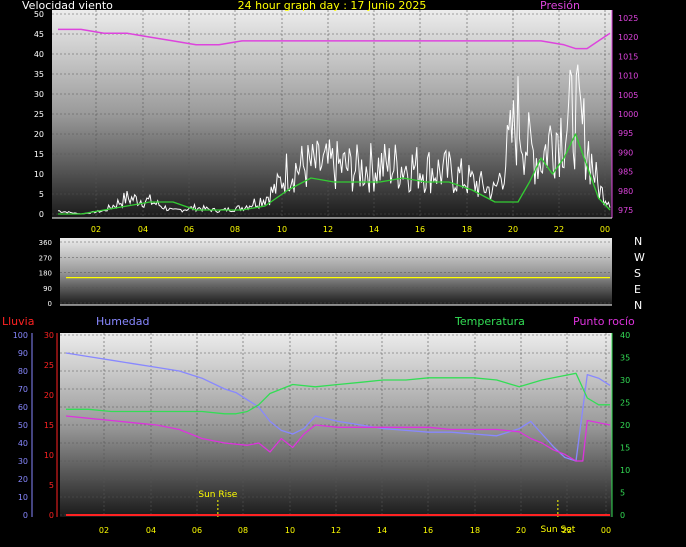 The image size is (686, 547). What do you see at coordinates (638, 305) in the screenshot?
I see `compass-n-bottom: N` at bounding box center [638, 305].